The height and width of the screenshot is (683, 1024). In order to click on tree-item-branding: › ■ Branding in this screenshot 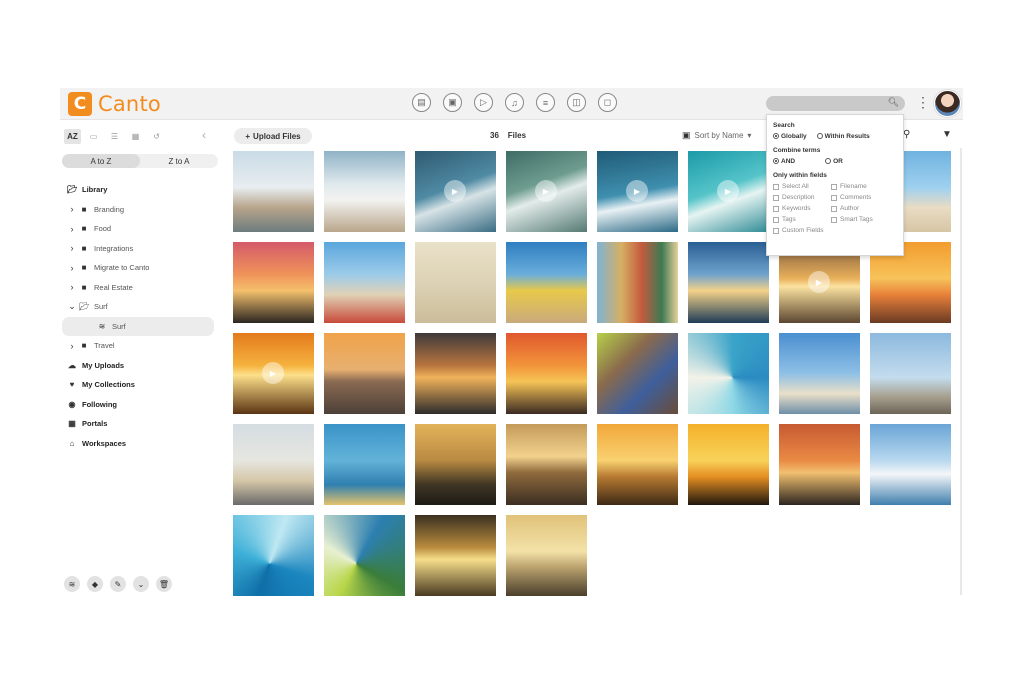, I will do `click(141, 210)`.